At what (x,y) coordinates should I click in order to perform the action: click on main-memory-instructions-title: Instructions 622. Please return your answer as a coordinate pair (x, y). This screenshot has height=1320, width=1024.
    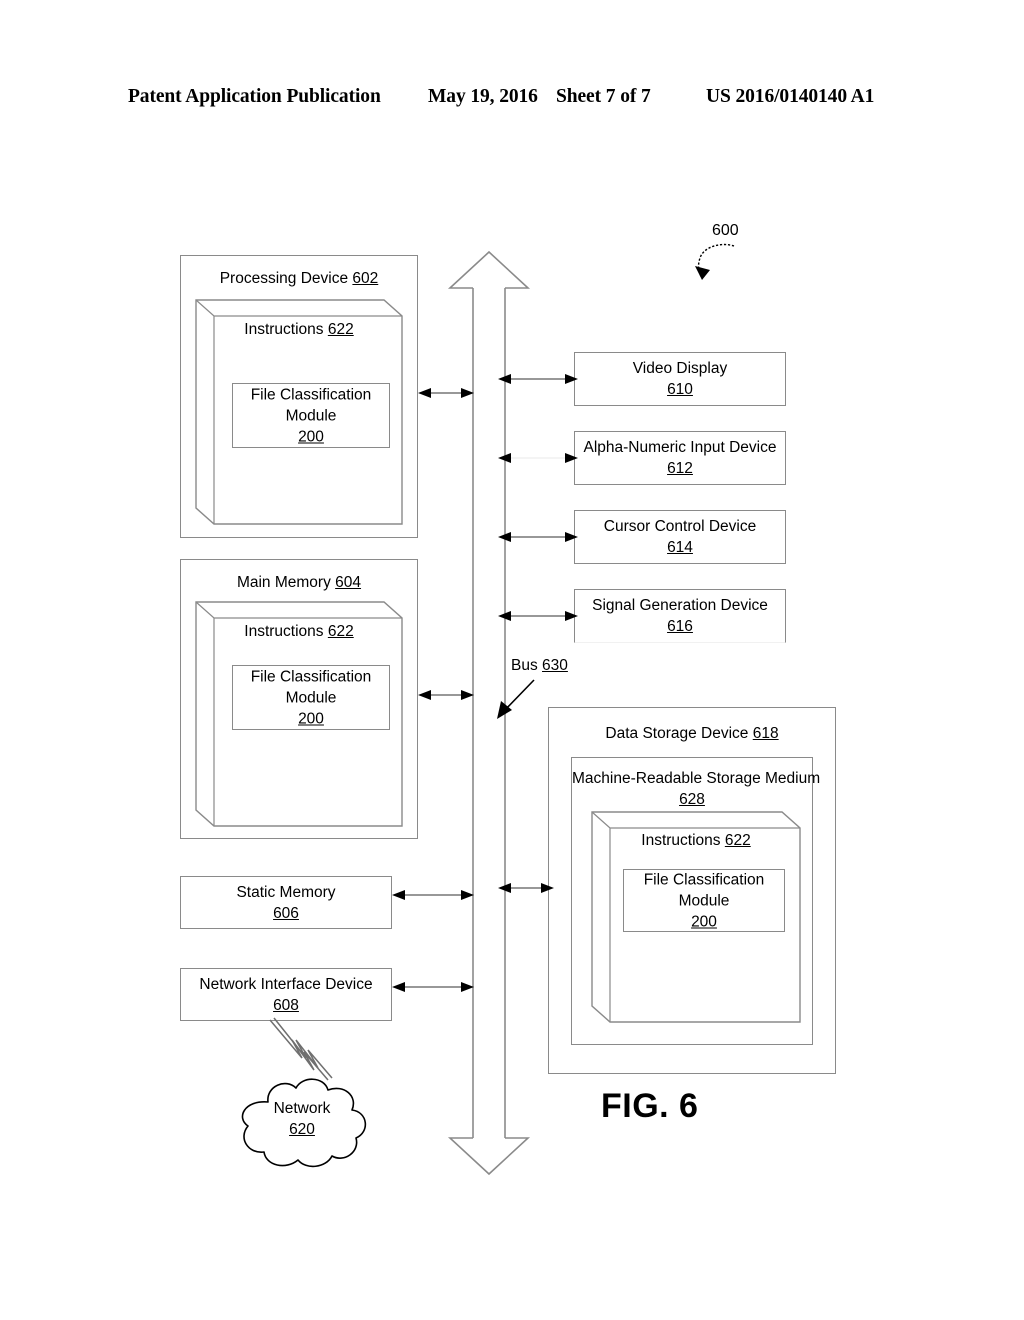
    Looking at the image, I should click on (299, 631).